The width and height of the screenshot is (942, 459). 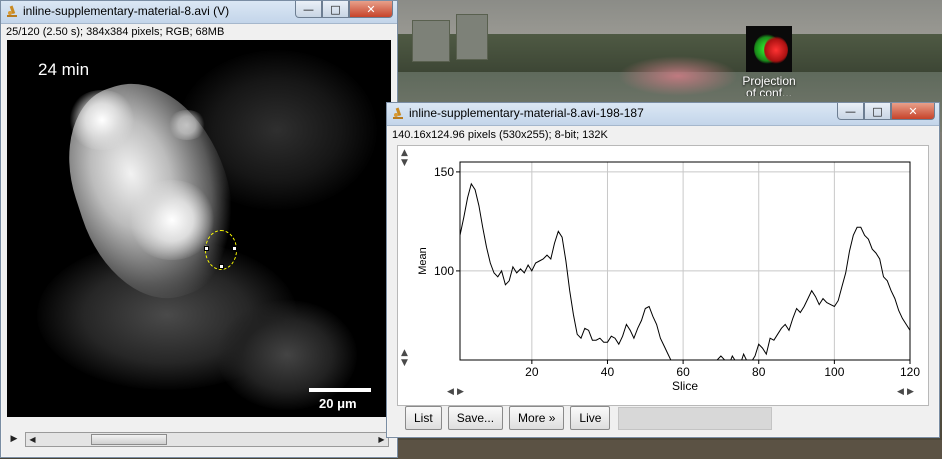 I want to click on wallpaper-ground, so click(x=670, y=449).